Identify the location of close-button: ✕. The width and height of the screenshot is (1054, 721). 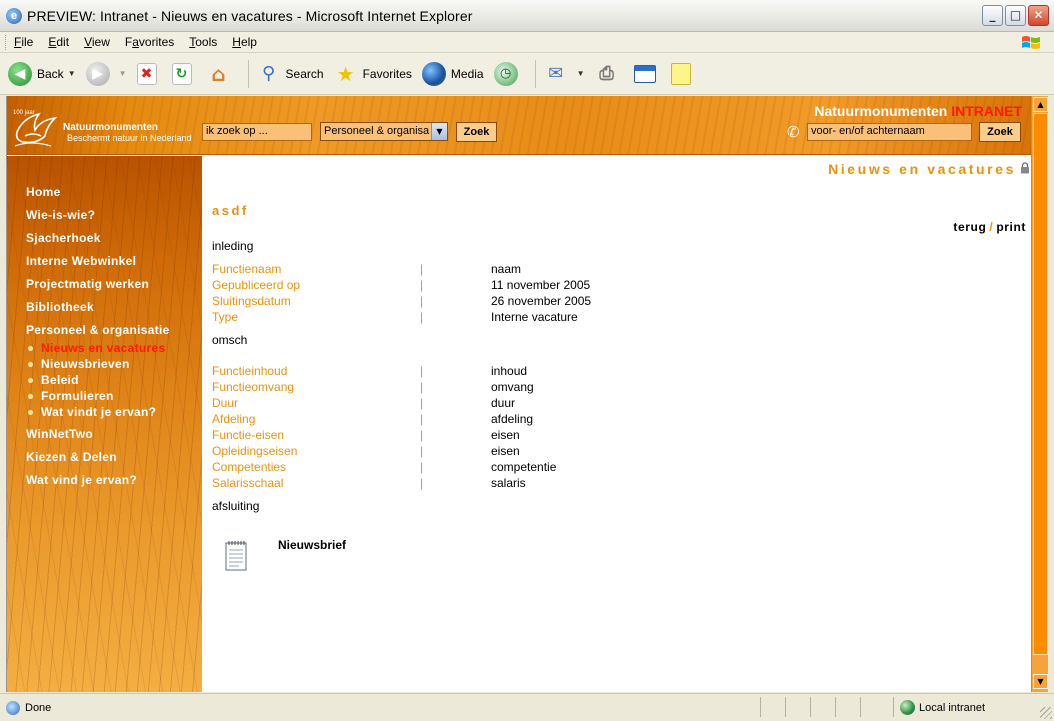
(1038, 15).